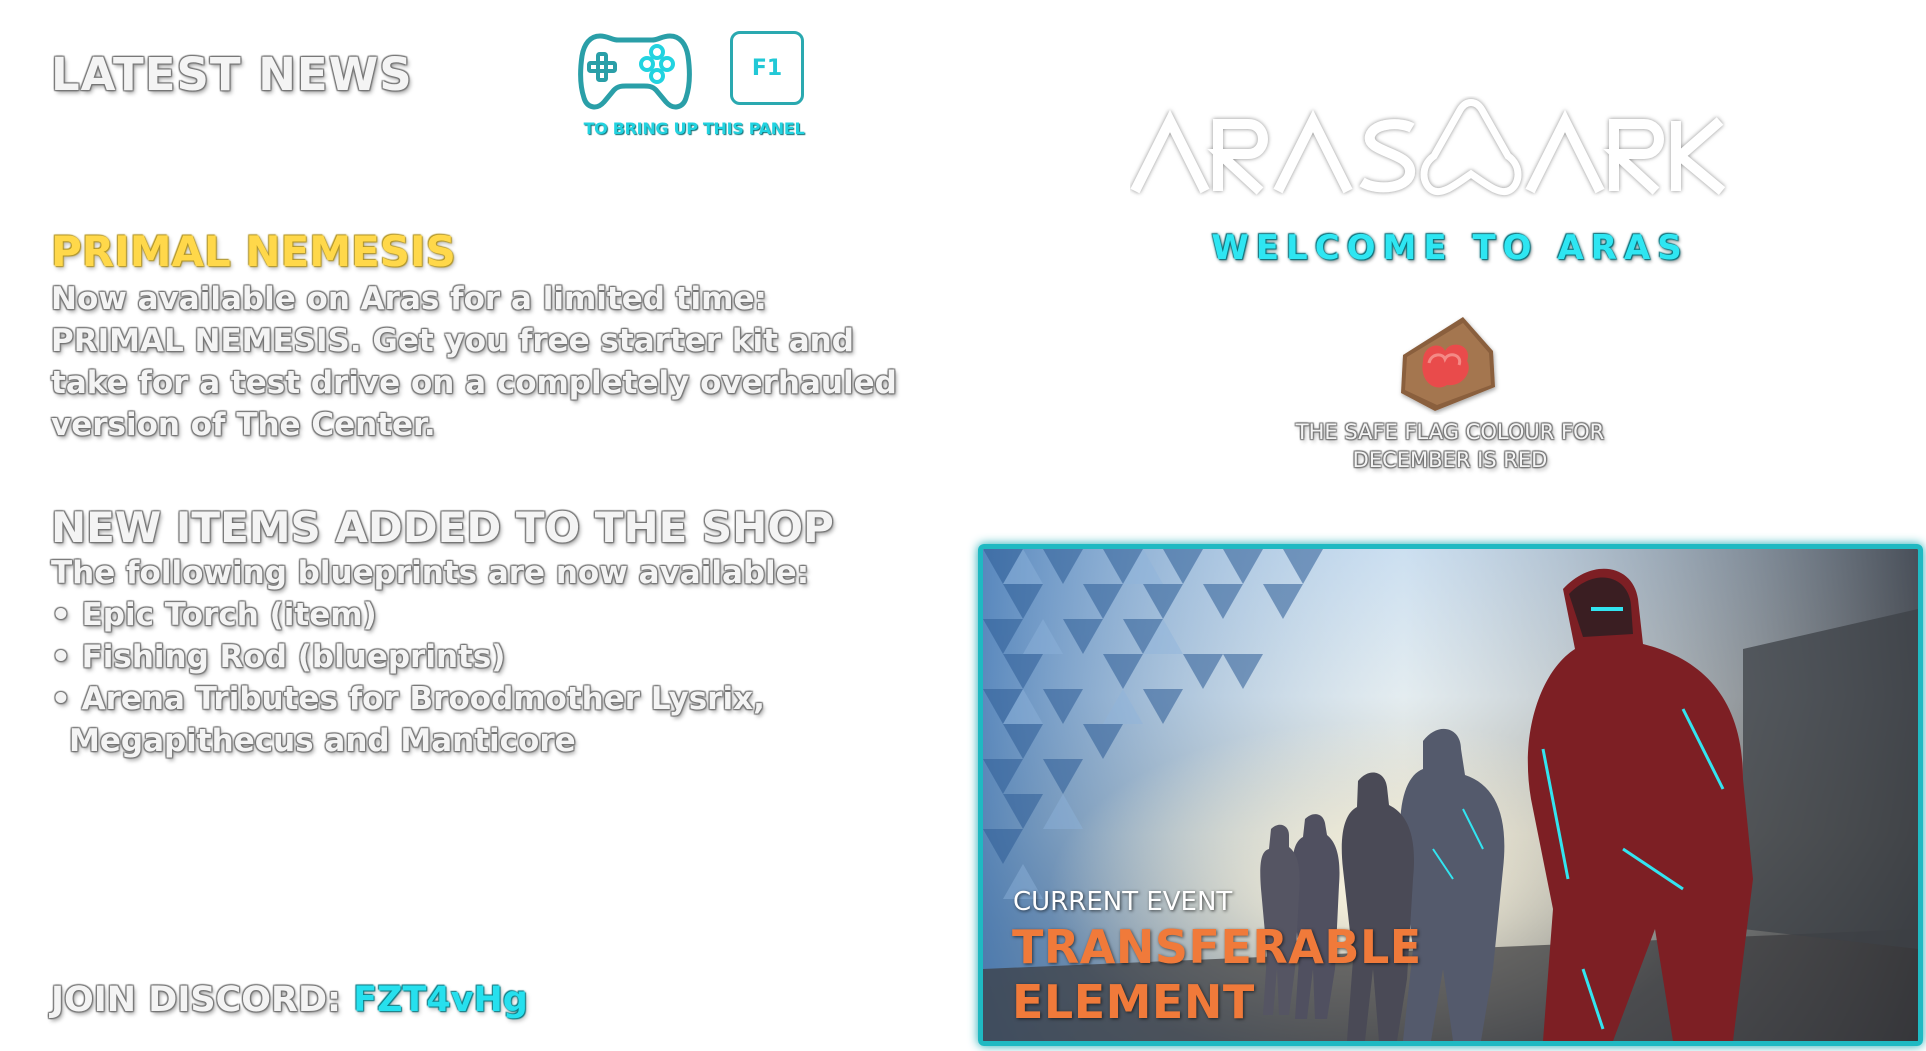 This screenshot has height=1051, width=1926. What do you see at coordinates (196, 1000) in the screenshot?
I see `discord-label: JOIN DISCORD:` at bounding box center [196, 1000].